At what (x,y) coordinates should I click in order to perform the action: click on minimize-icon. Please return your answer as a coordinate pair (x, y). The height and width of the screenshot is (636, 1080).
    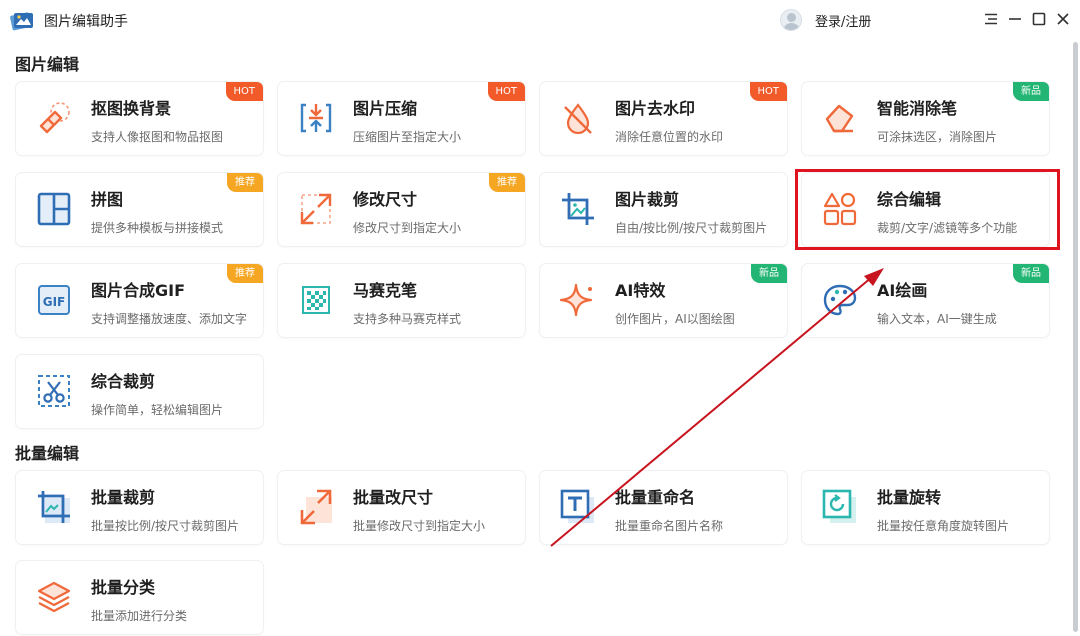
    Looking at the image, I should click on (1015, 19).